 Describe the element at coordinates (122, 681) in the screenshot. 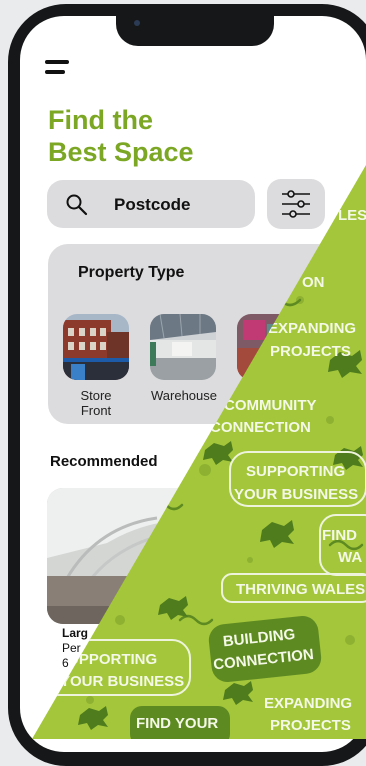

I see `banner-text-your-business-2: YOUR BUSINESS` at that location.